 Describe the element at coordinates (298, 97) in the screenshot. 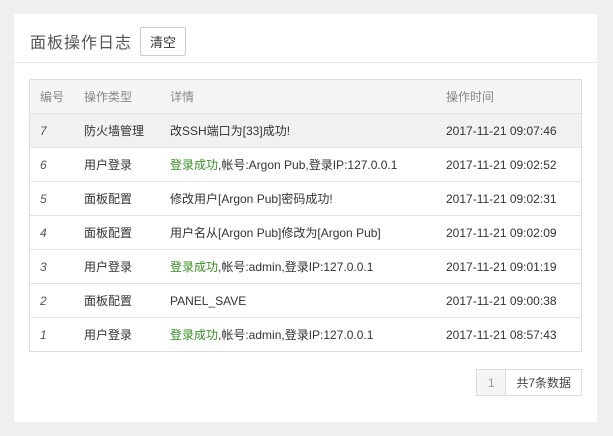

I see `column-header-detail: 详情` at that location.